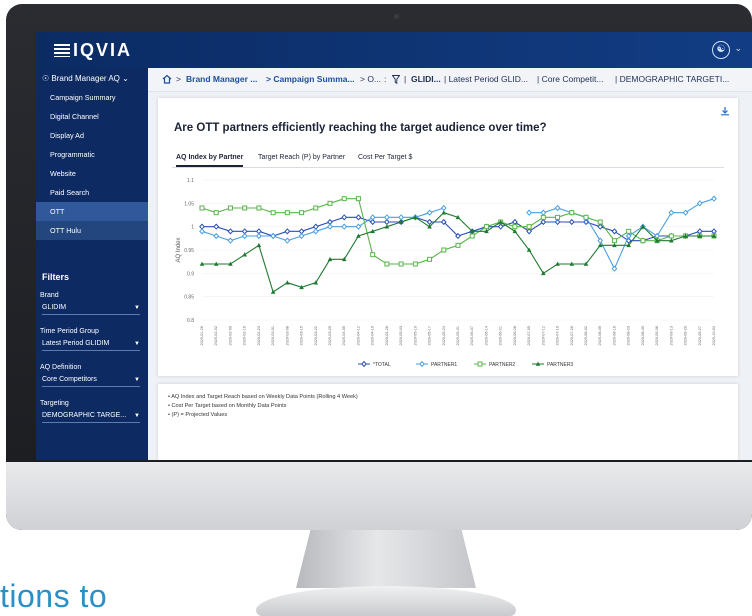 The height and width of the screenshot is (616, 752). Describe the element at coordinates (385, 79) in the screenshot. I see `breadcrumb-colon: :` at that location.